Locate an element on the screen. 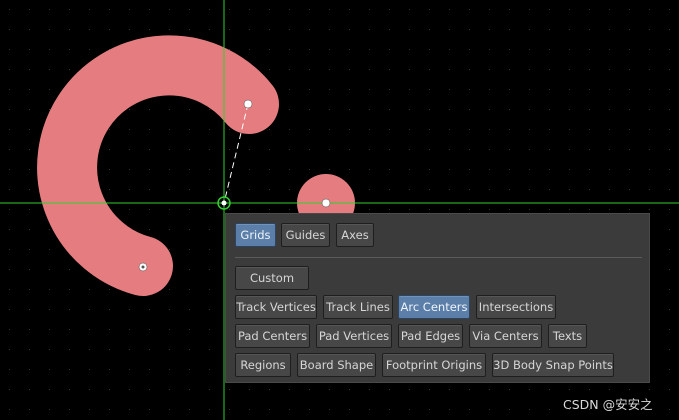  panel-divider is located at coordinates (438, 257).